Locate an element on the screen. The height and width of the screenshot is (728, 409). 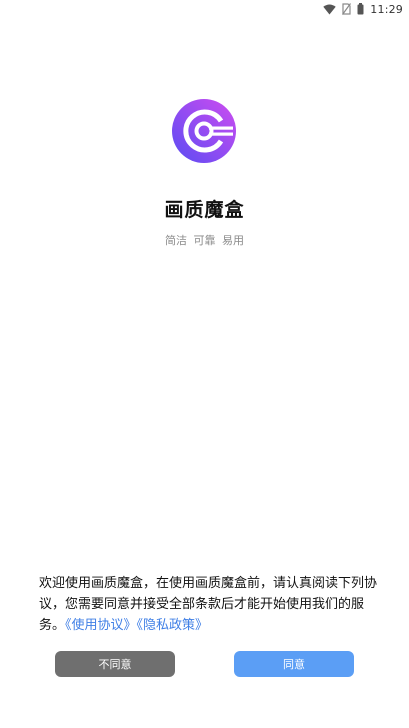
status-time: 11:29 is located at coordinates (386, 9).